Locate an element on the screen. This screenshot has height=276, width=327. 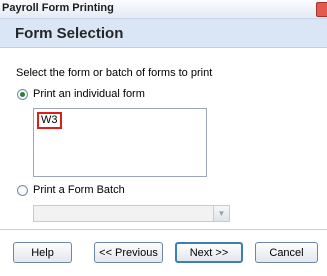
list-item-w3: W3 is located at coordinates (49, 120).